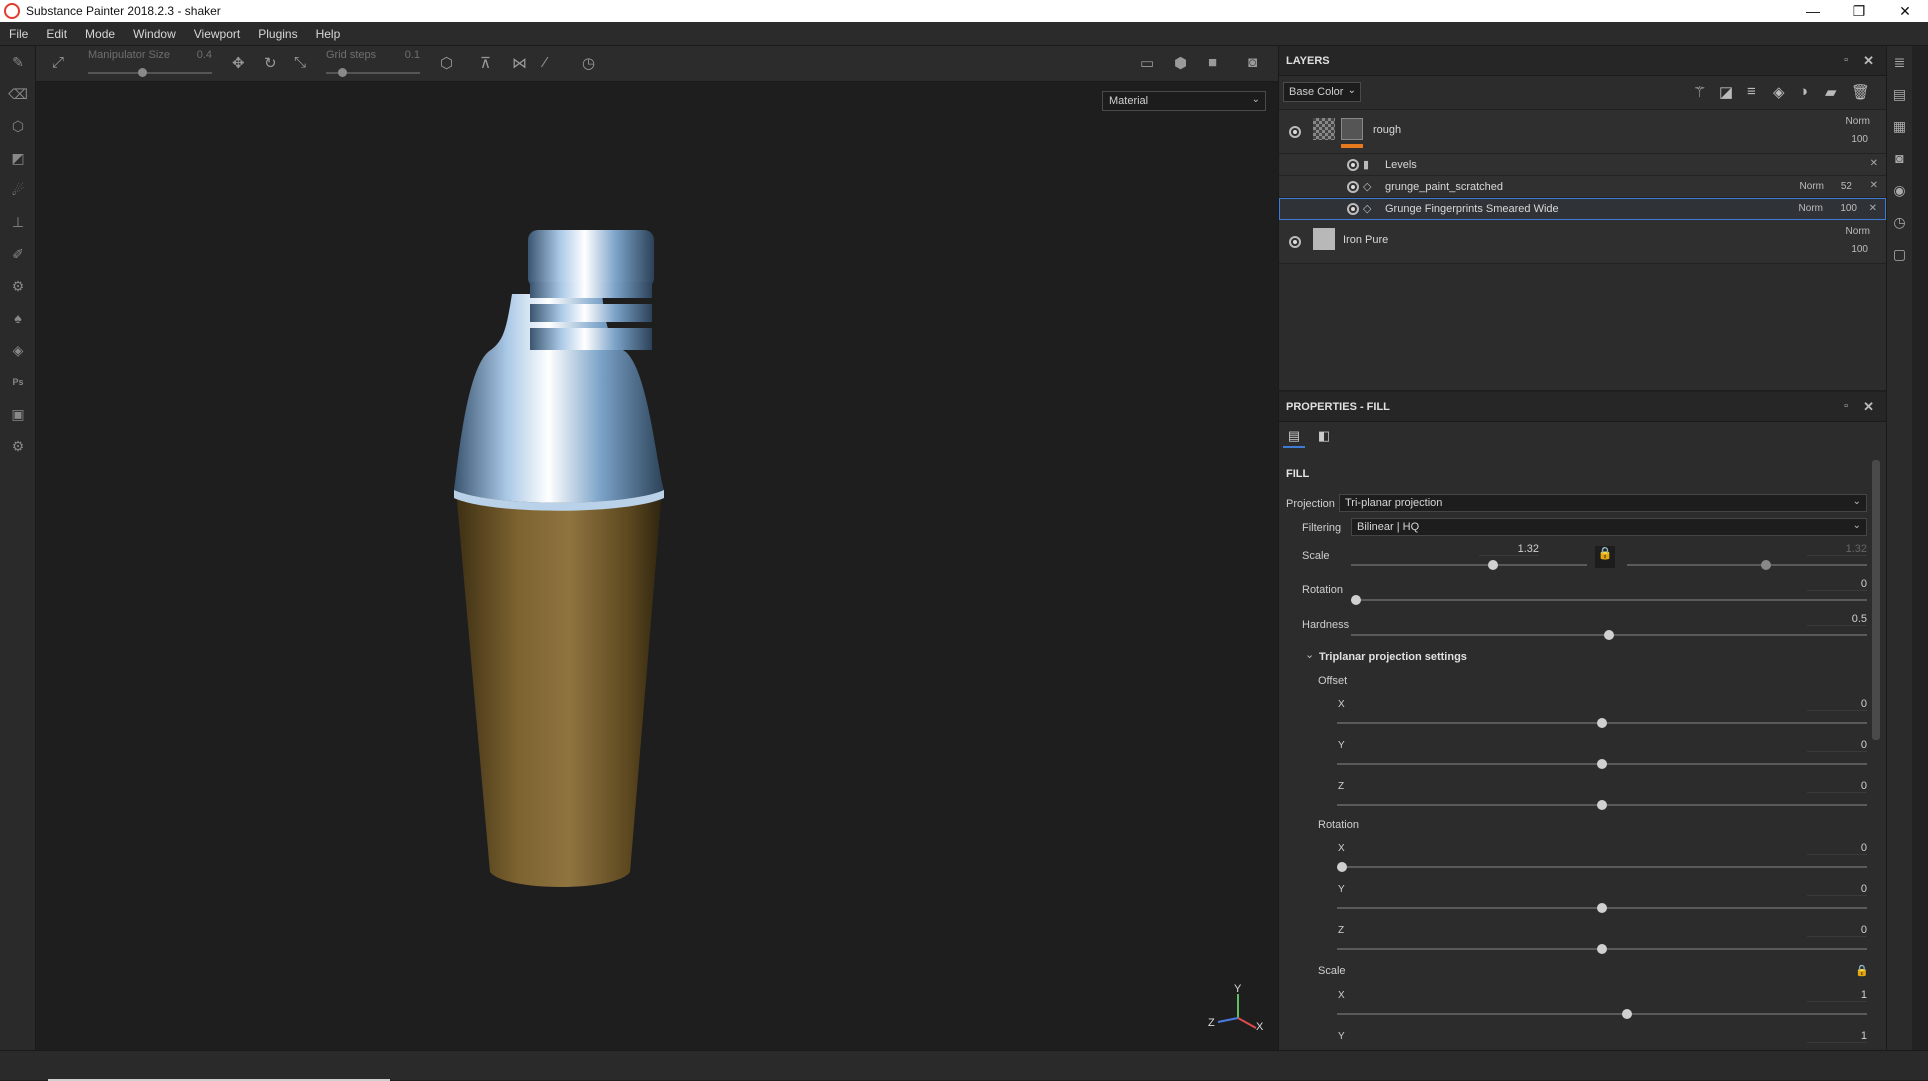 Image resolution: width=1928 pixels, height=1081 pixels. Describe the element at coordinates (1602, 723) in the screenshot. I see `offset-x-knob` at that location.